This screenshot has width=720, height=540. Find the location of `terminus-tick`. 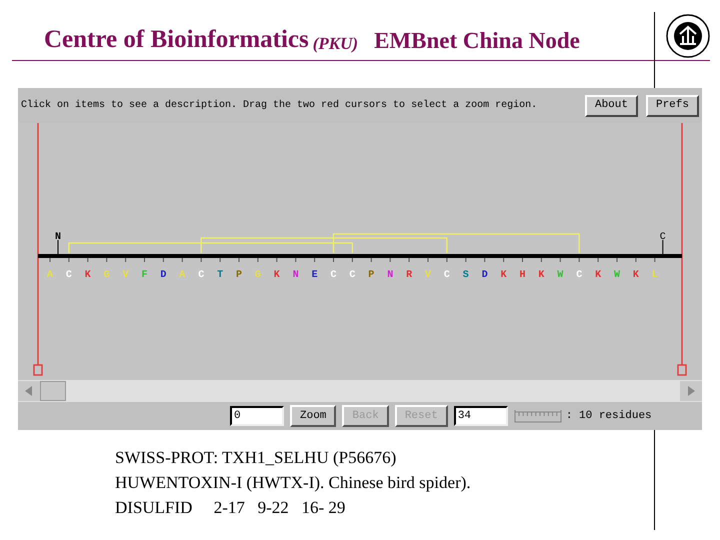

terminus-tick is located at coordinates (663, 247).